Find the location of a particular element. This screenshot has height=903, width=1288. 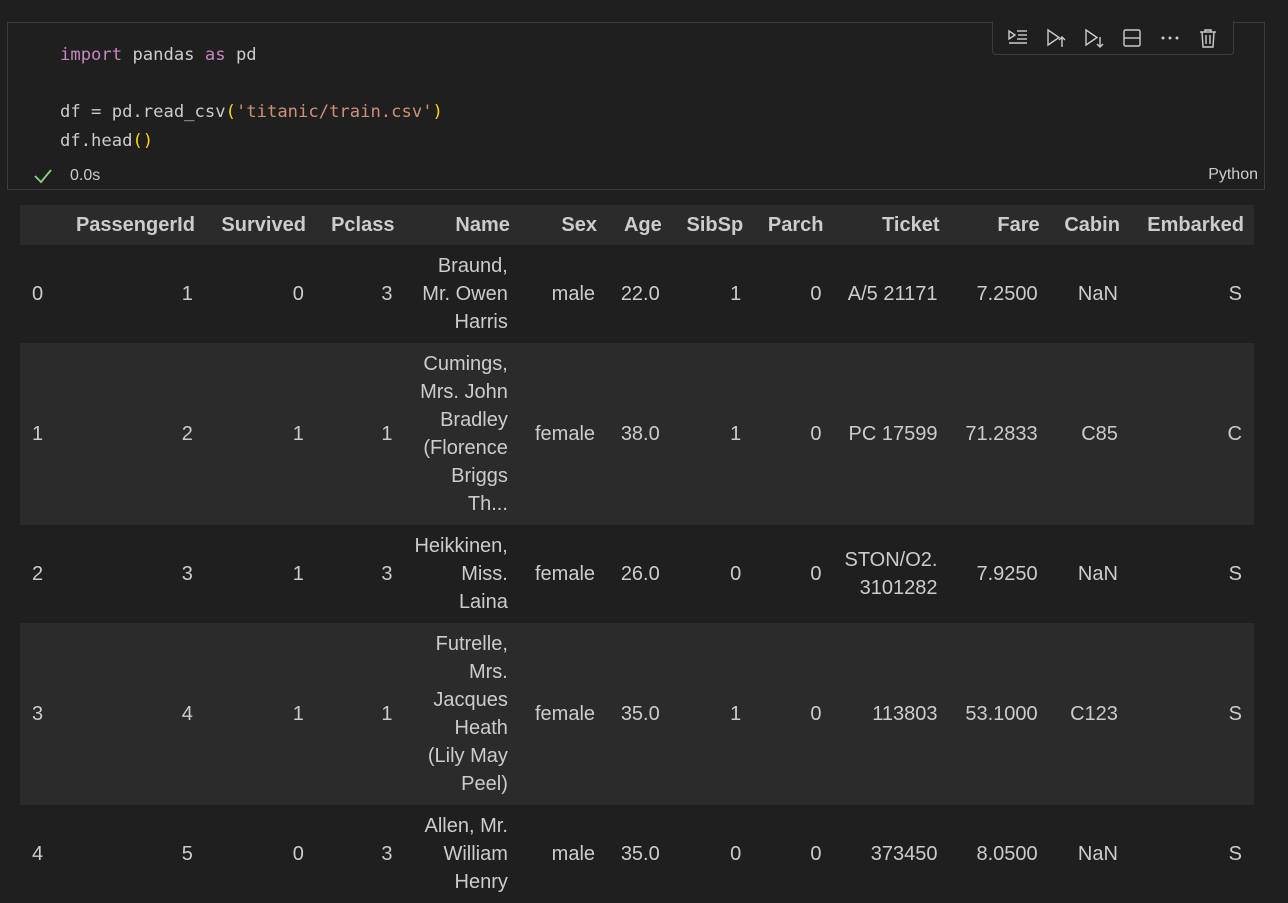

row-index: 3 is located at coordinates (38, 714).